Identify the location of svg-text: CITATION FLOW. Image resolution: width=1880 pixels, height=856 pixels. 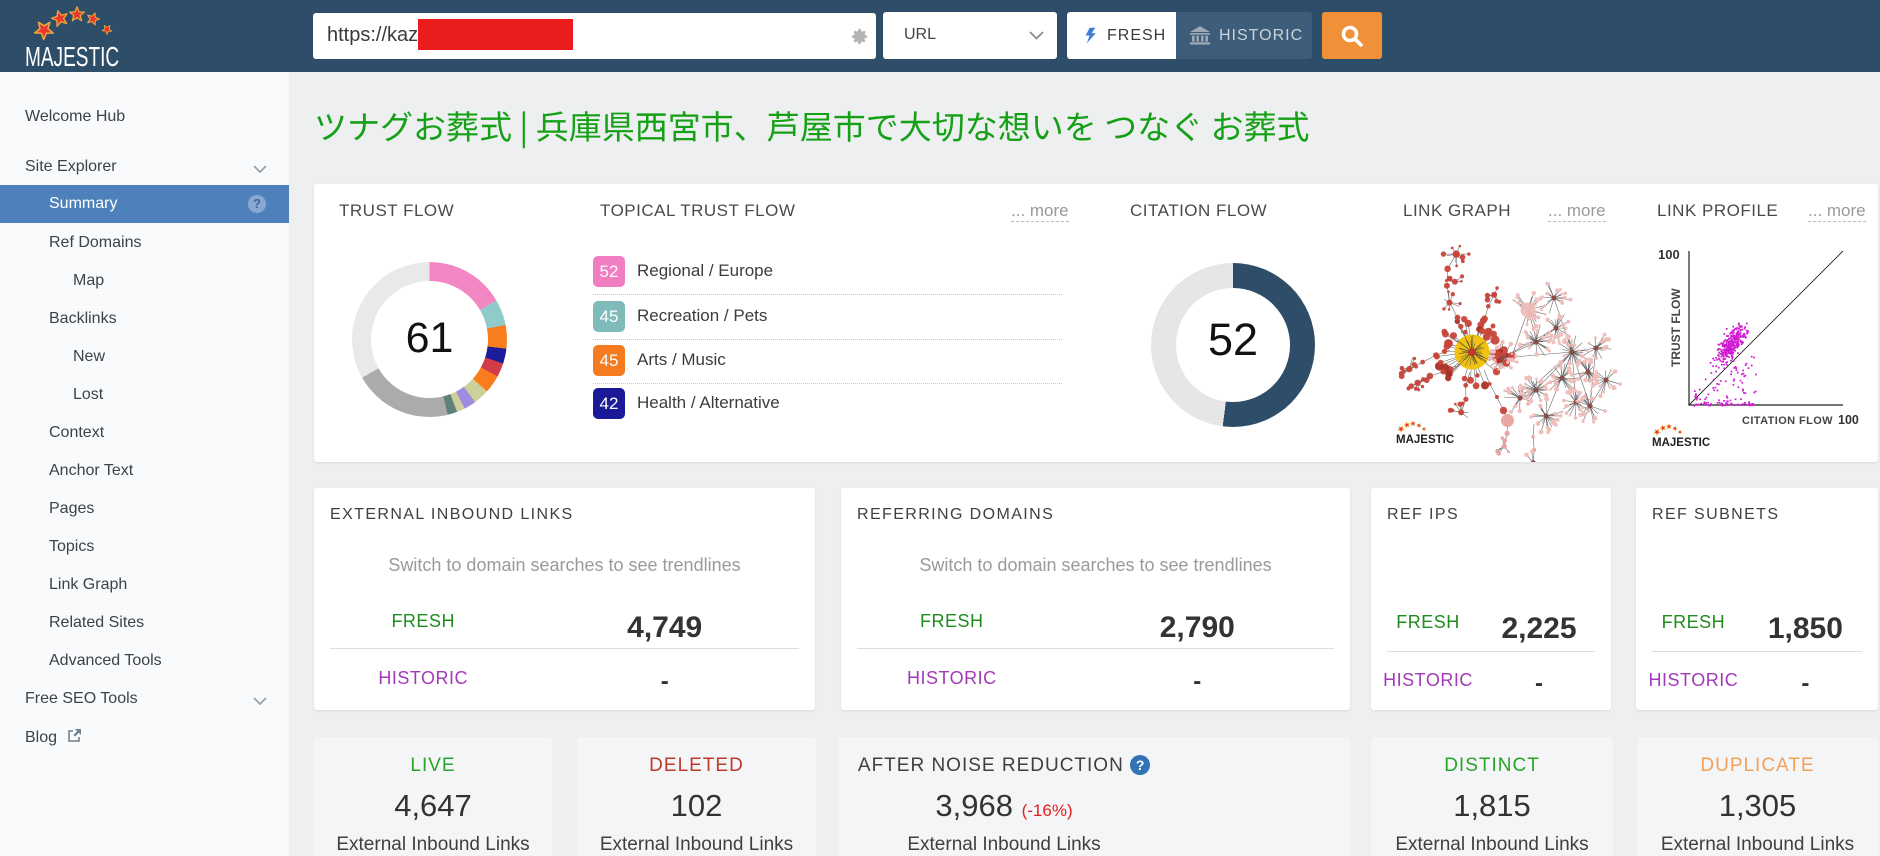
(1787, 421).